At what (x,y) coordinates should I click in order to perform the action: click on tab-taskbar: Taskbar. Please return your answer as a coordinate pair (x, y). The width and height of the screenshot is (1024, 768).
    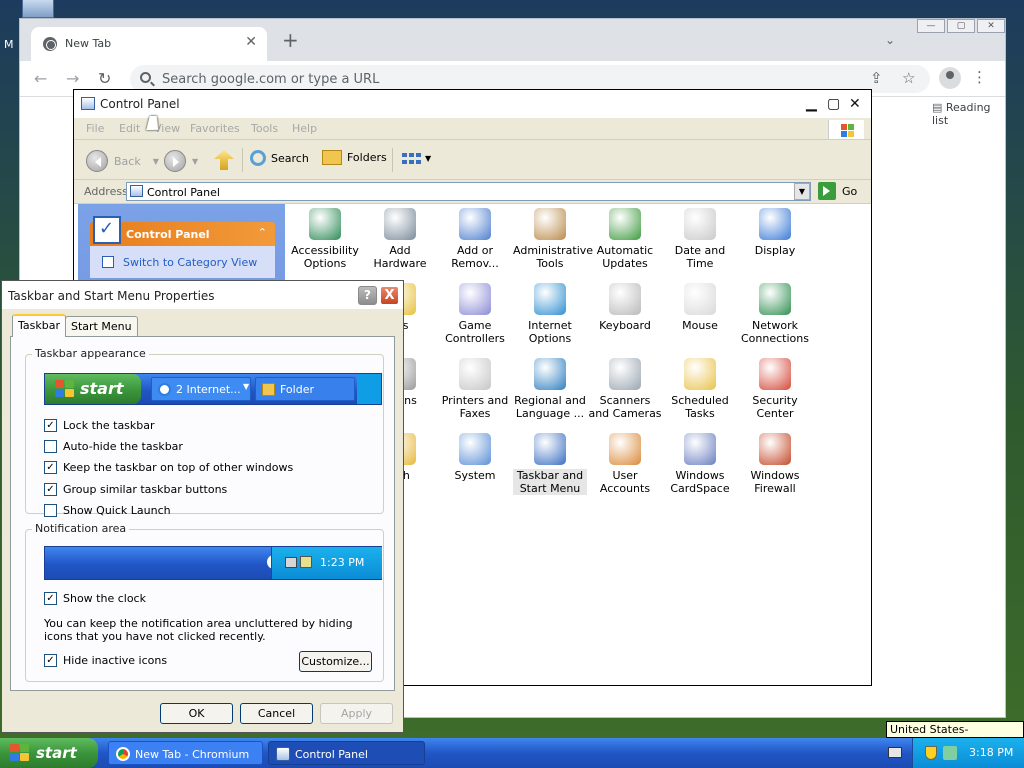
    Looking at the image, I should click on (39, 325).